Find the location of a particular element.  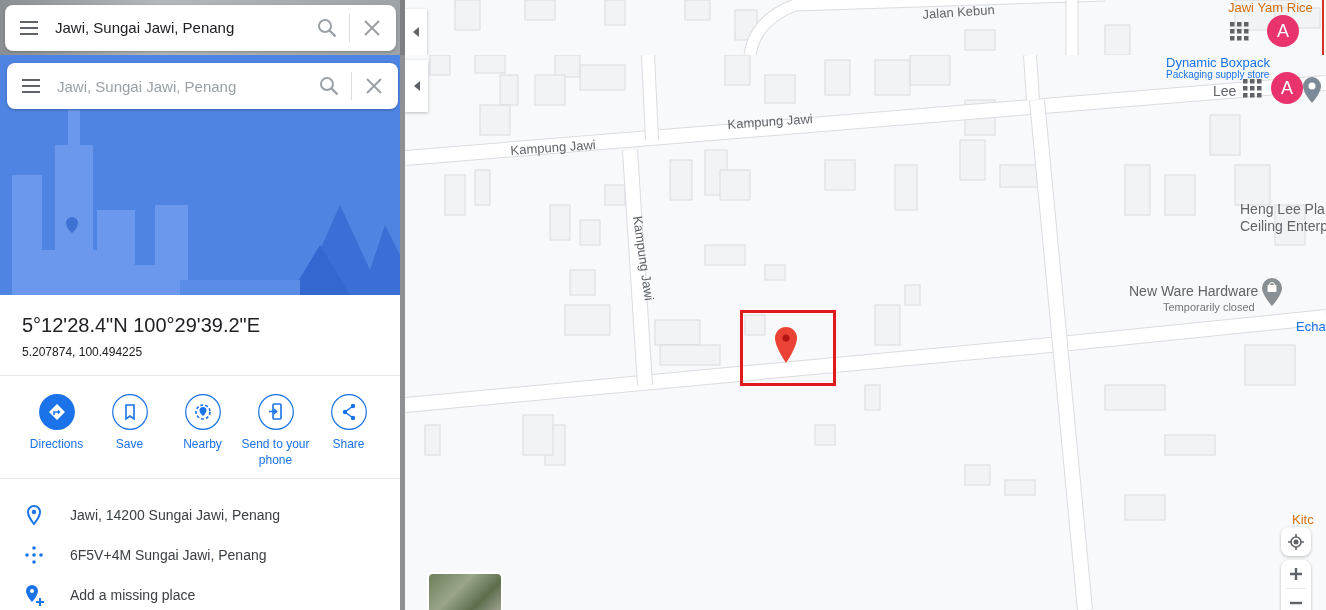

place-label: Dynamic Boxpack is located at coordinates (1218, 62).